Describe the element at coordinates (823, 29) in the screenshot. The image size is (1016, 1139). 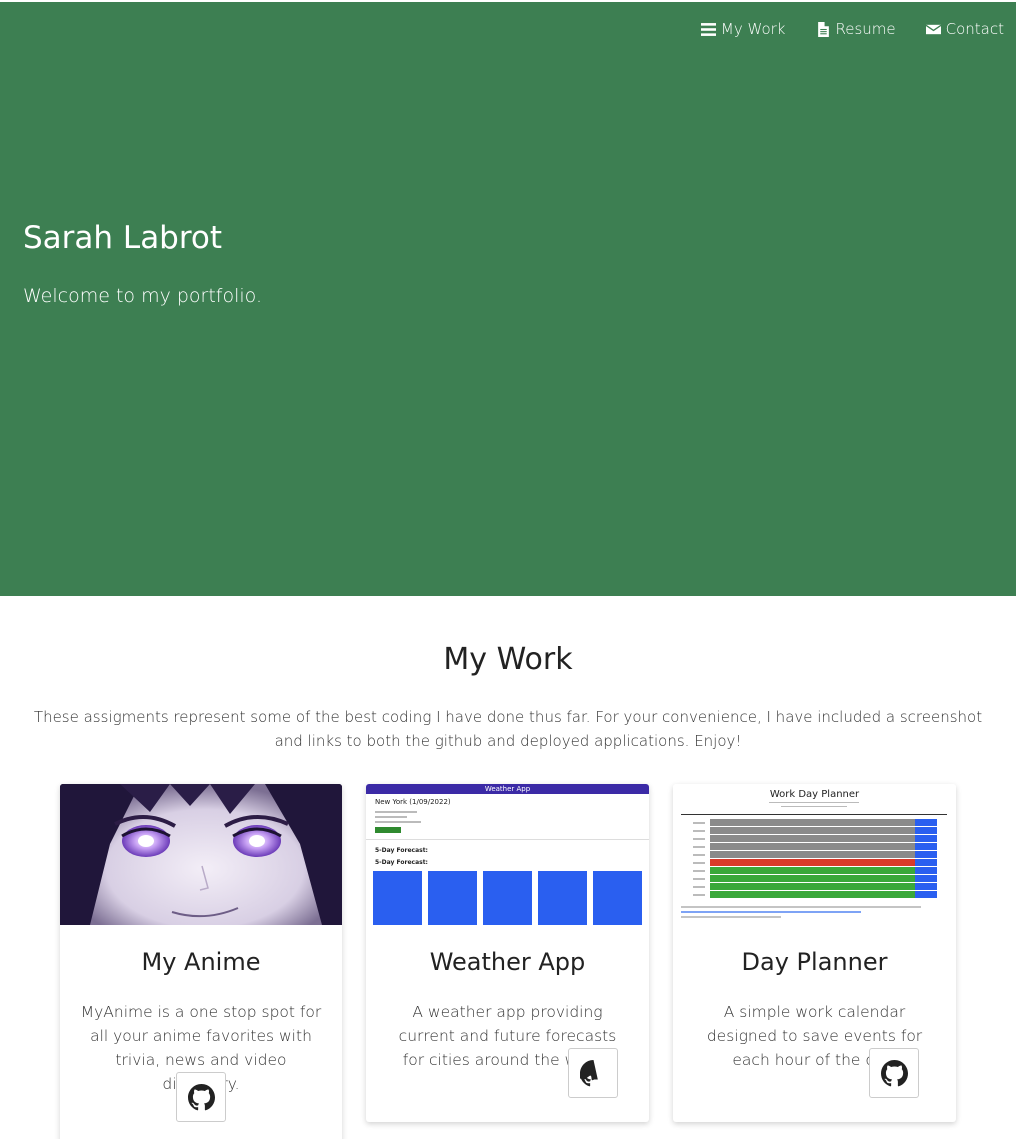
I see `file-icon` at that location.